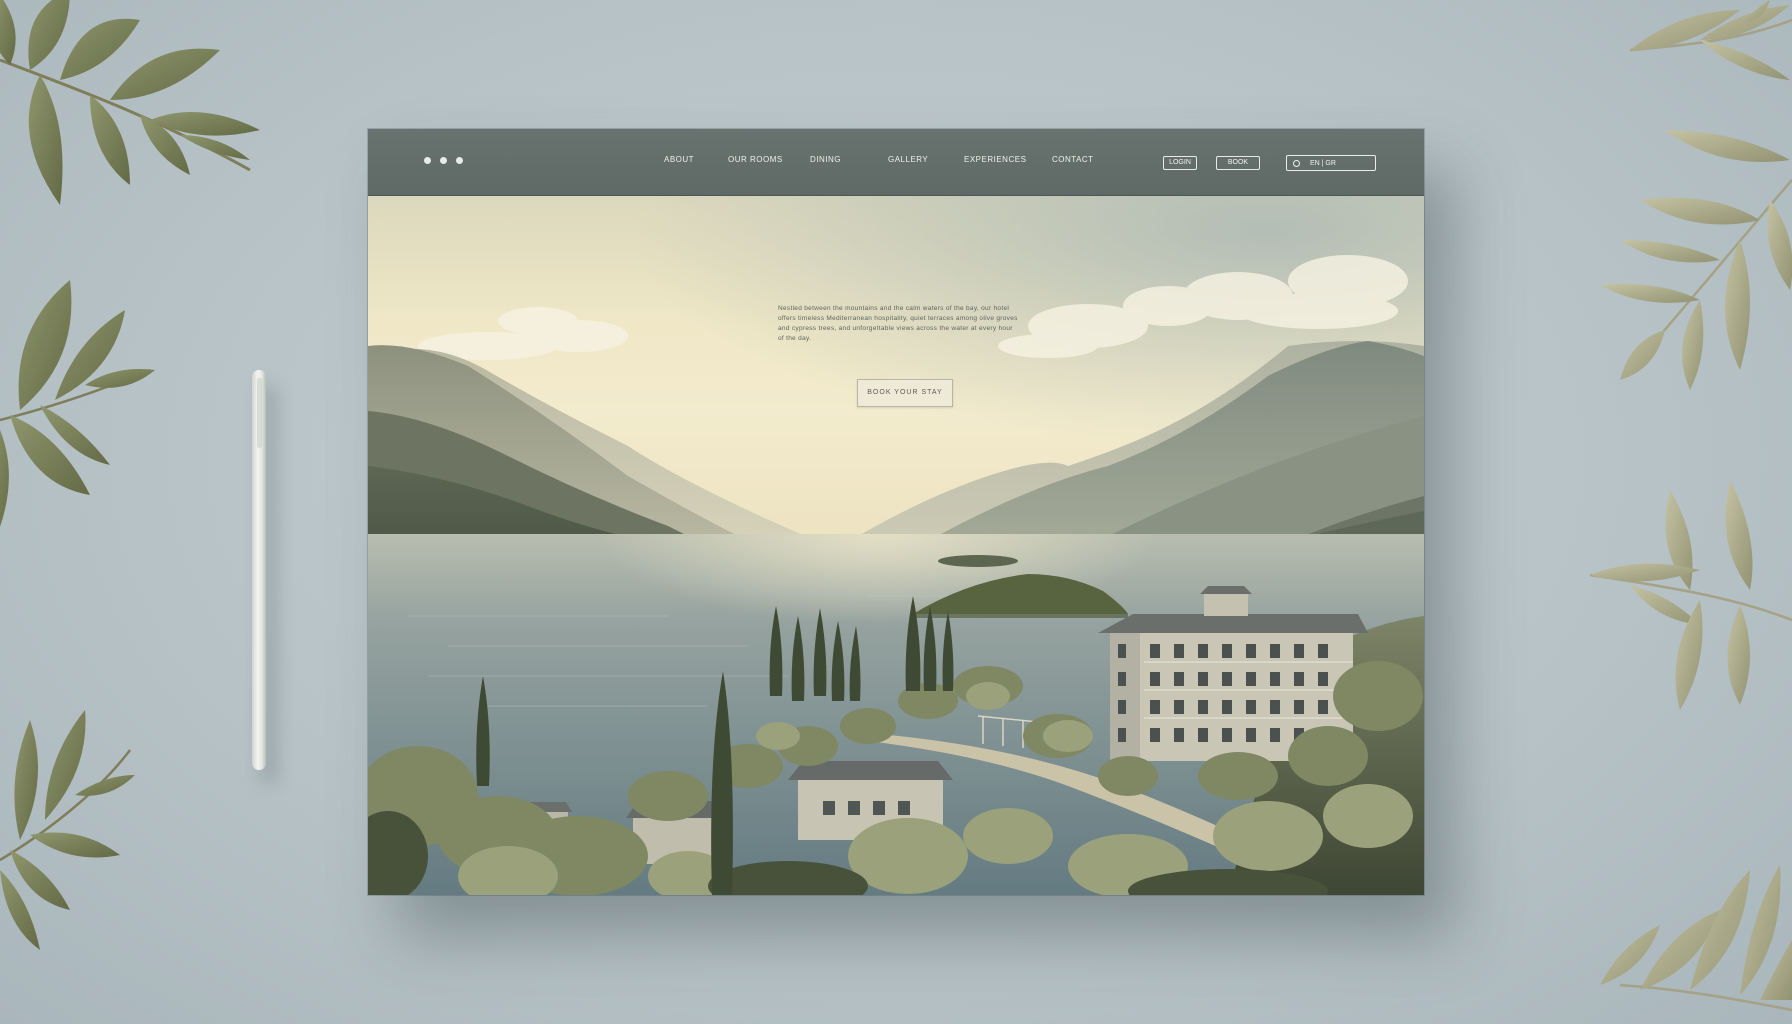 The width and height of the screenshot is (1792, 1024). What do you see at coordinates (1710, 40) in the screenshot?
I see `olive-branch-top-right` at bounding box center [1710, 40].